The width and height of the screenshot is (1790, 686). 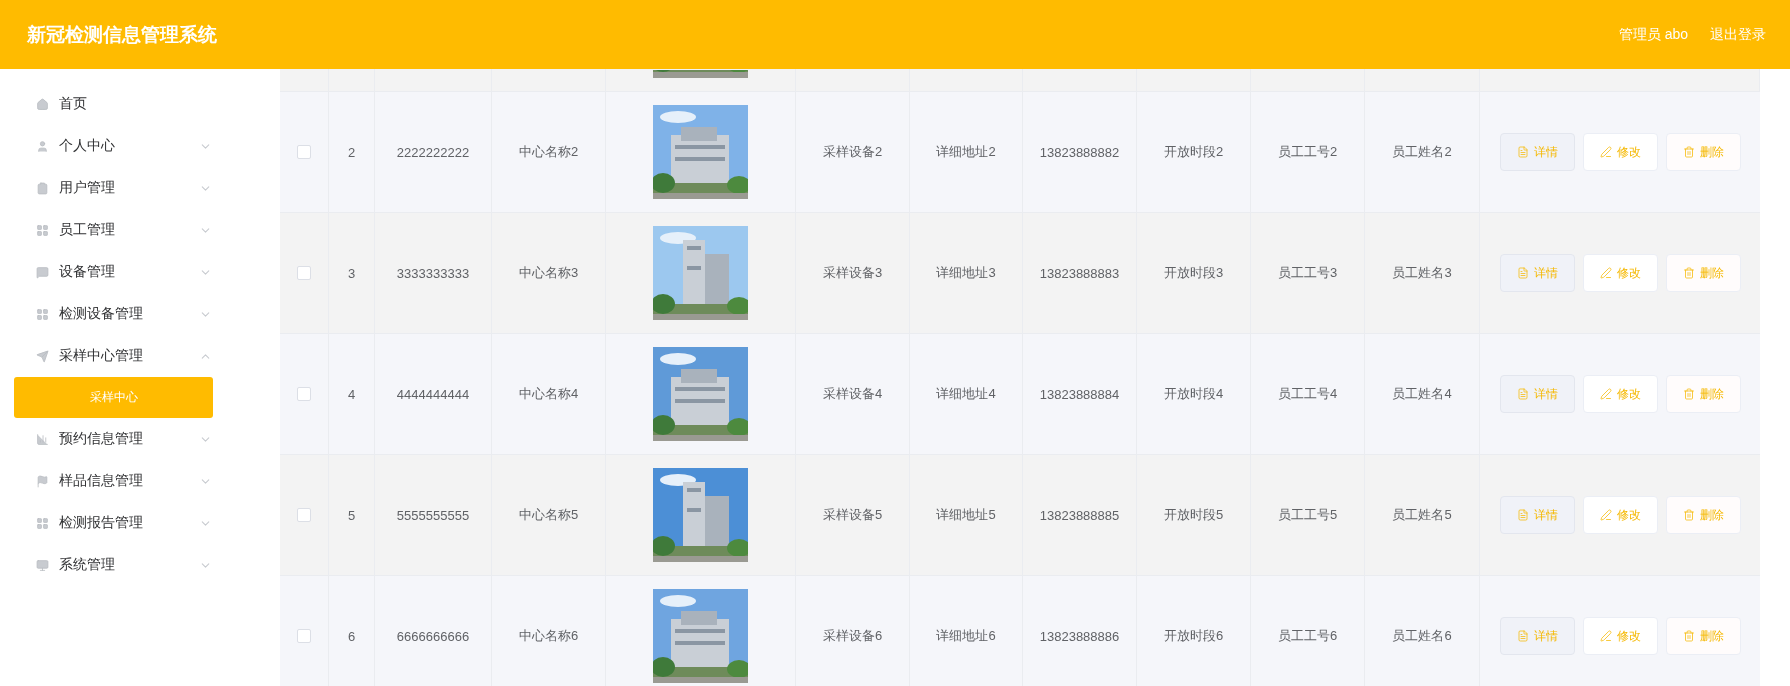 What do you see at coordinates (1653, 34) in the screenshot?
I see `user-label: 管理员 abo` at bounding box center [1653, 34].